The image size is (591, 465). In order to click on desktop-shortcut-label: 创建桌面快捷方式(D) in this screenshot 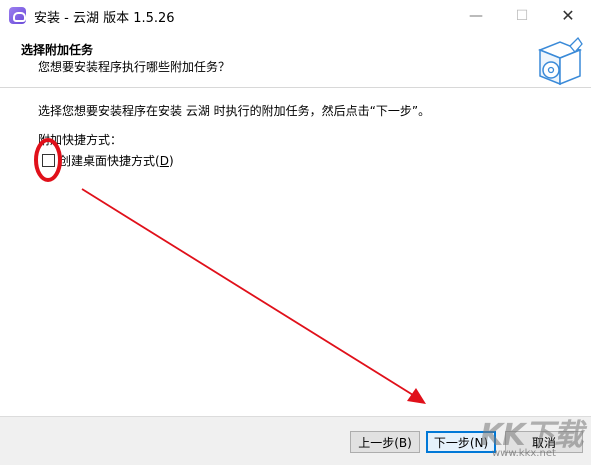, I will do `click(116, 160)`.